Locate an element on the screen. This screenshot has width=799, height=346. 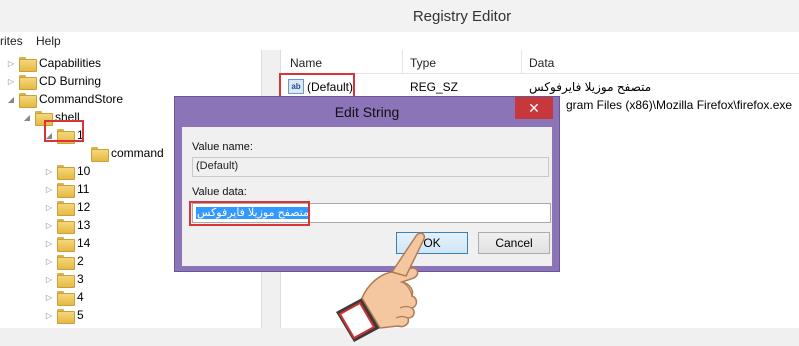
tree-item: ▷ 10 is located at coordinates (67, 171).